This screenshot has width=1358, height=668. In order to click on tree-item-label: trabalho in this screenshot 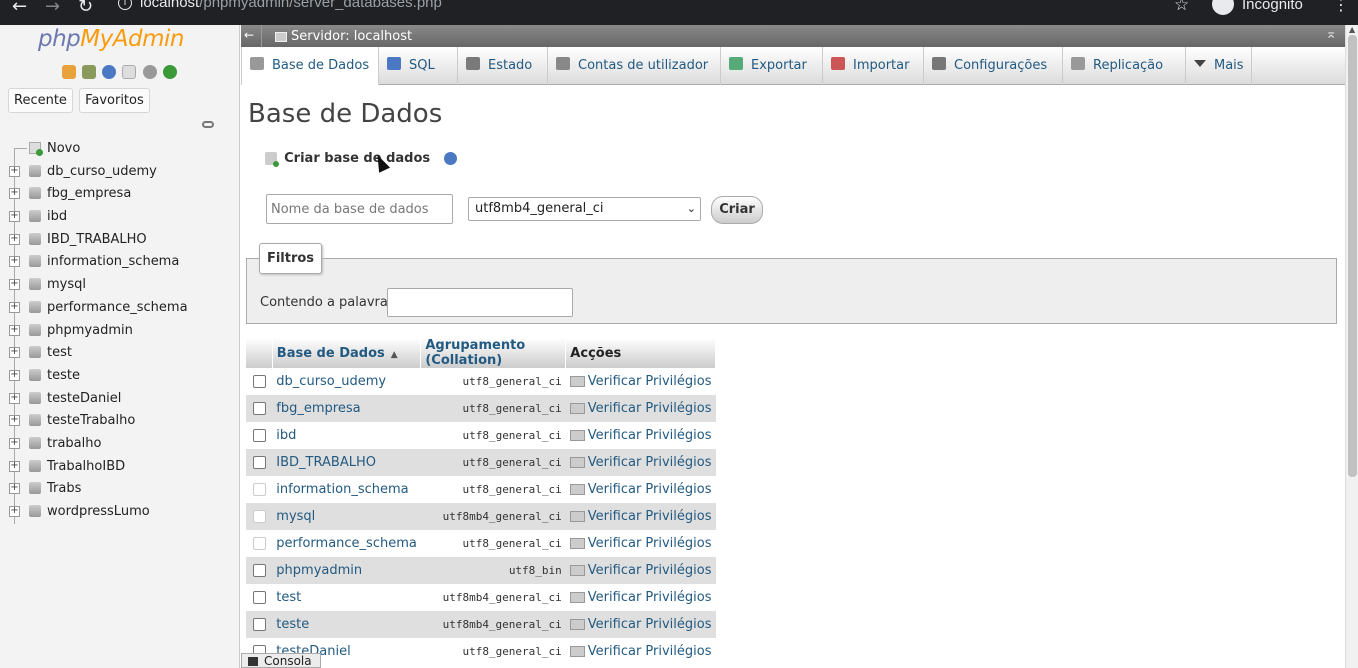, I will do `click(74, 444)`.